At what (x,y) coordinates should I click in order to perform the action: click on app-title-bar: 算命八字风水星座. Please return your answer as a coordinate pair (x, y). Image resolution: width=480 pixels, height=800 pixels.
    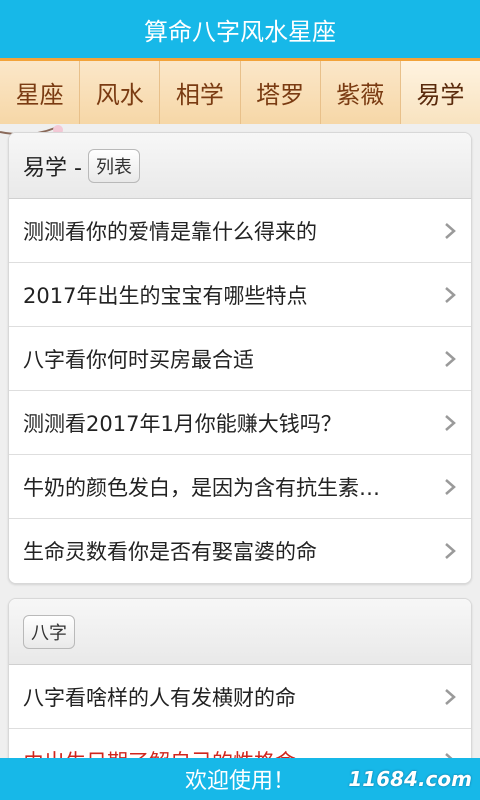
    Looking at the image, I should click on (240, 29).